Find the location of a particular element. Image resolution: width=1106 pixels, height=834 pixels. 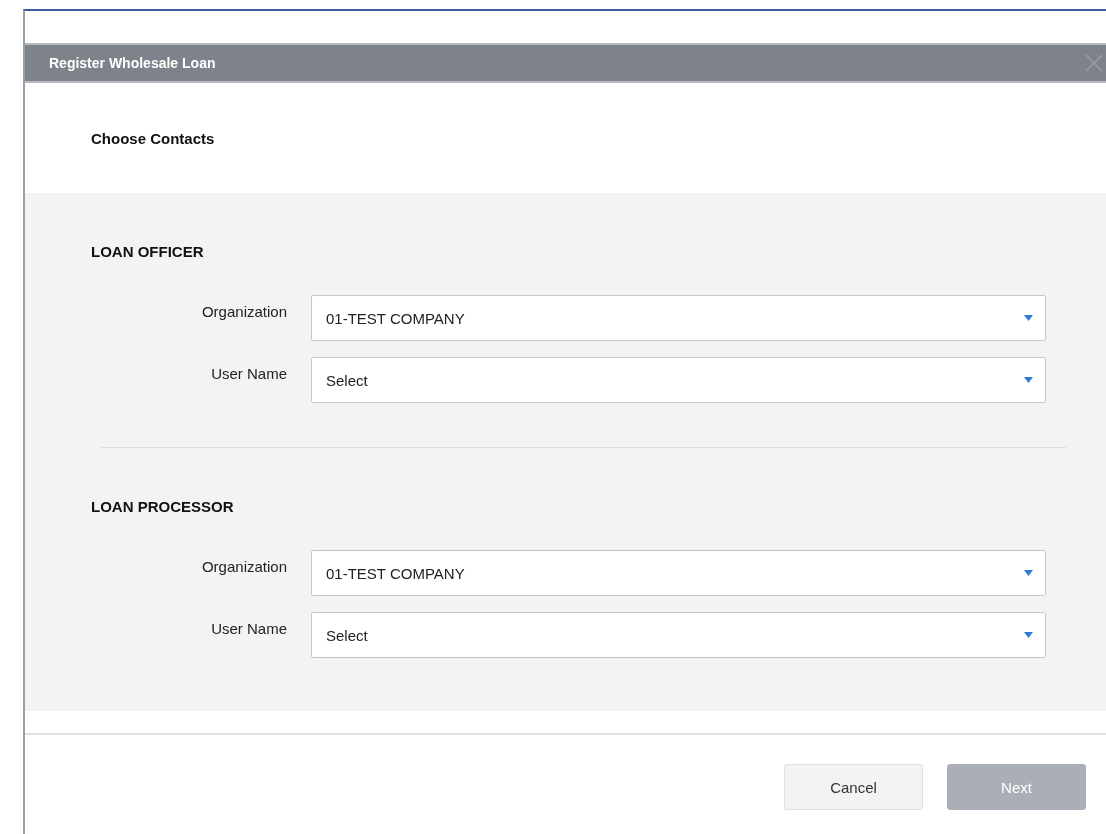

section-heading: LOAN PROCESSOR is located at coordinates (163, 506).